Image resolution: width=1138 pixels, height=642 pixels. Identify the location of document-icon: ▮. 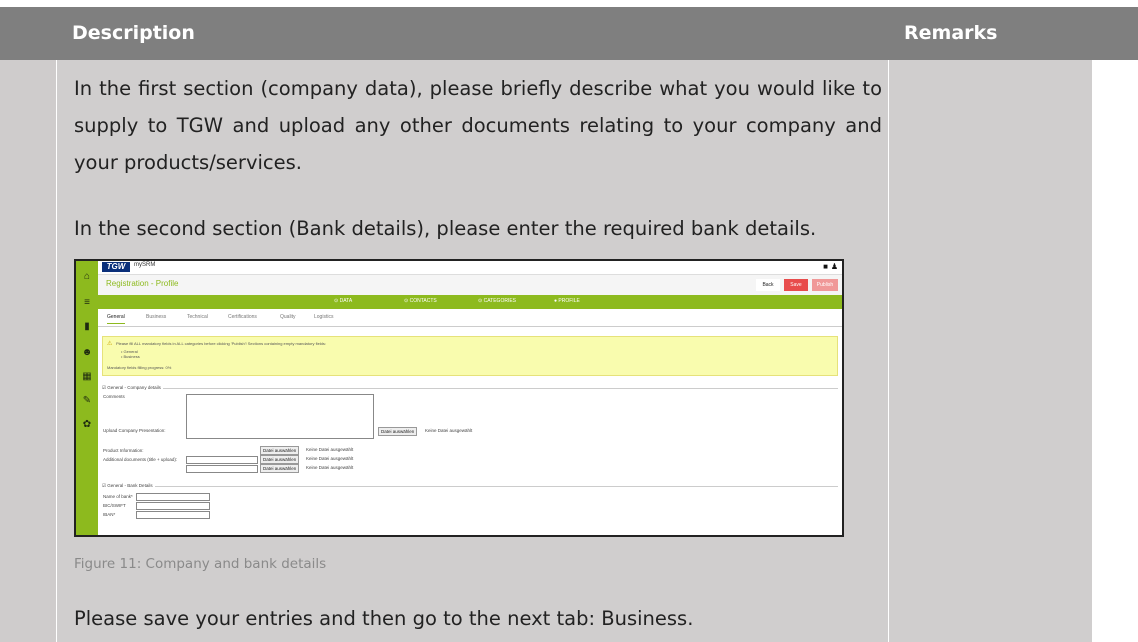
(87, 326).